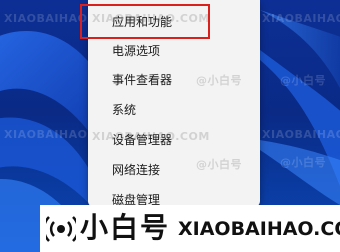 The height and width of the screenshot is (252, 340). What do you see at coordinates (125, 227) in the screenshot?
I see `banner-brand-name: 小白号` at bounding box center [125, 227].